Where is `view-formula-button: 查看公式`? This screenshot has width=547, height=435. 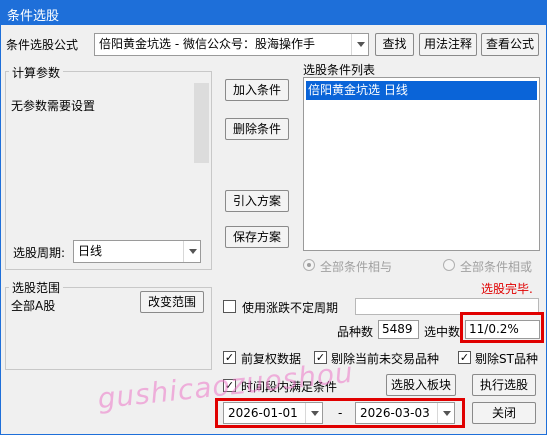
view-formula-button: 查看公式 is located at coordinates (510, 44).